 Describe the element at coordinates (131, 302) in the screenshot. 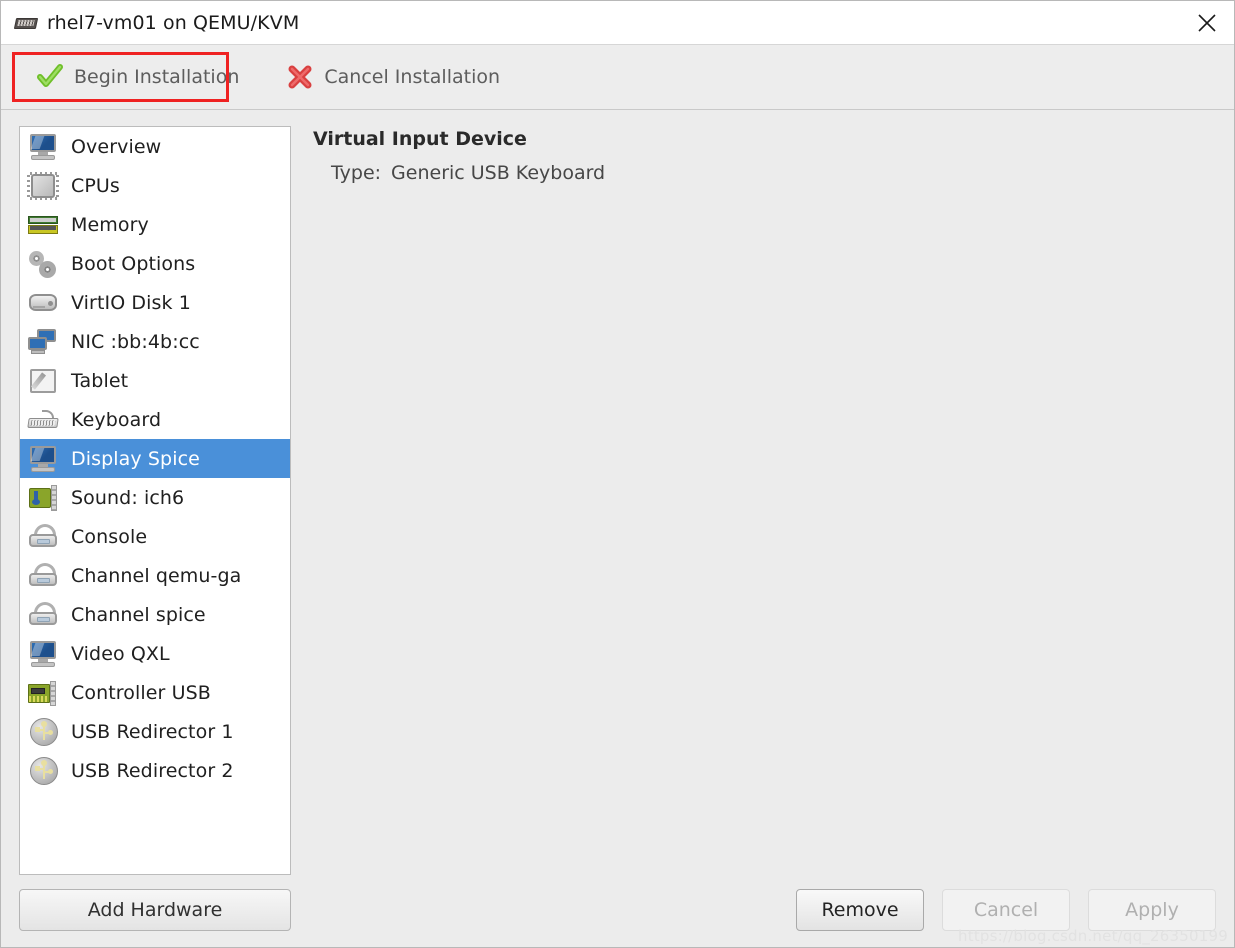

I see `hardware-list-item-label: VirtIO Disk 1` at that location.